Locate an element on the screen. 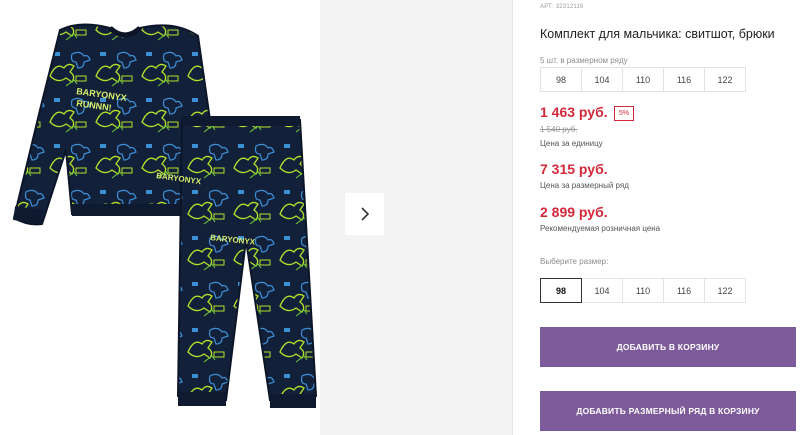 The height and width of the screenshot is (435, 800). old-price: 1 540 руб. is located at coordinates (559, 129).